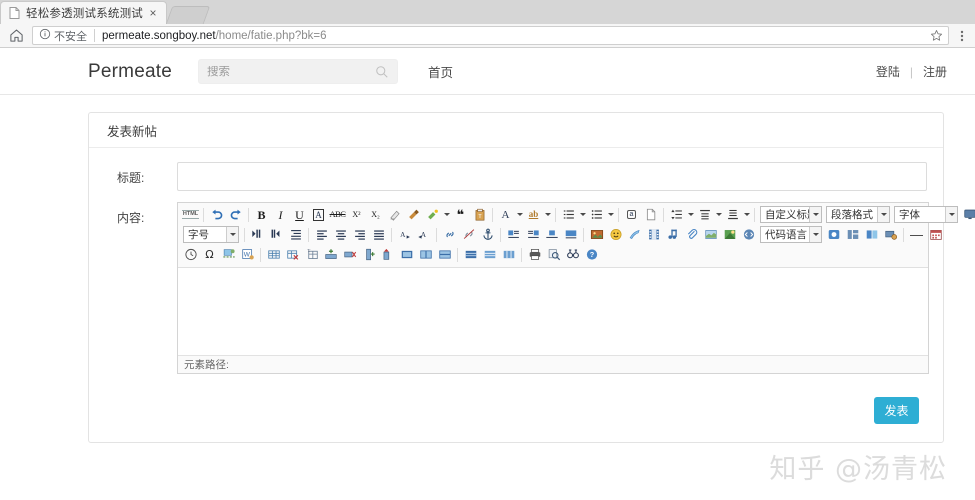 Image resolution: width=975 pixels, height=500 pixels. I want to click on source-code-icon: HTML, so click(190, 215).